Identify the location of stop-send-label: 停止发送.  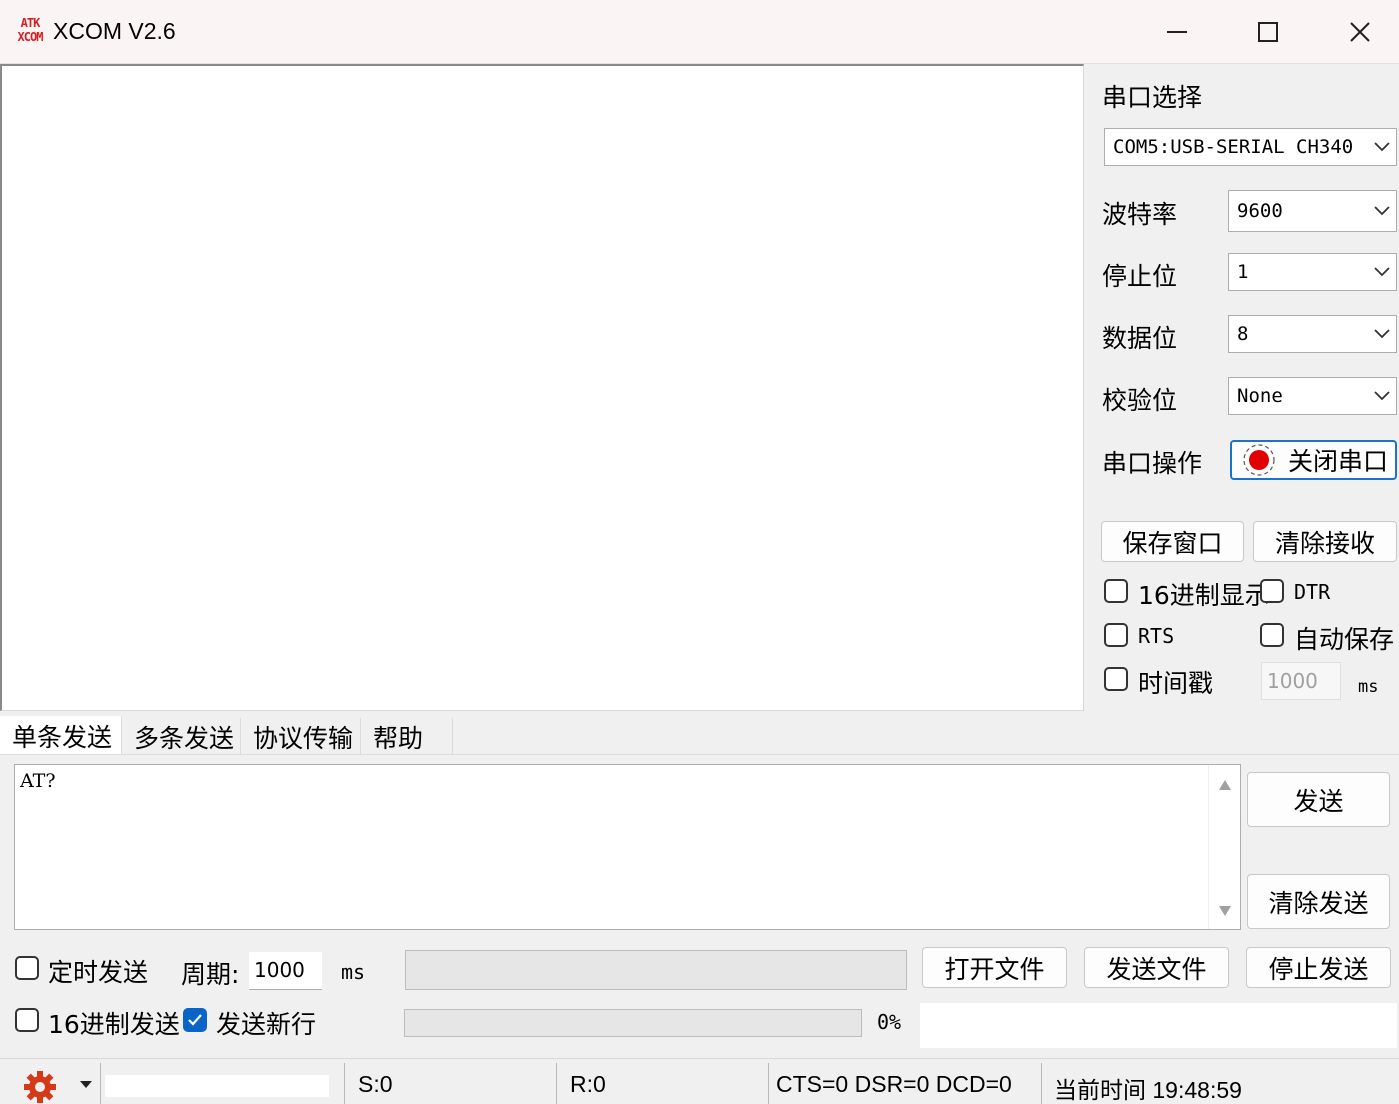
(1318, 969).